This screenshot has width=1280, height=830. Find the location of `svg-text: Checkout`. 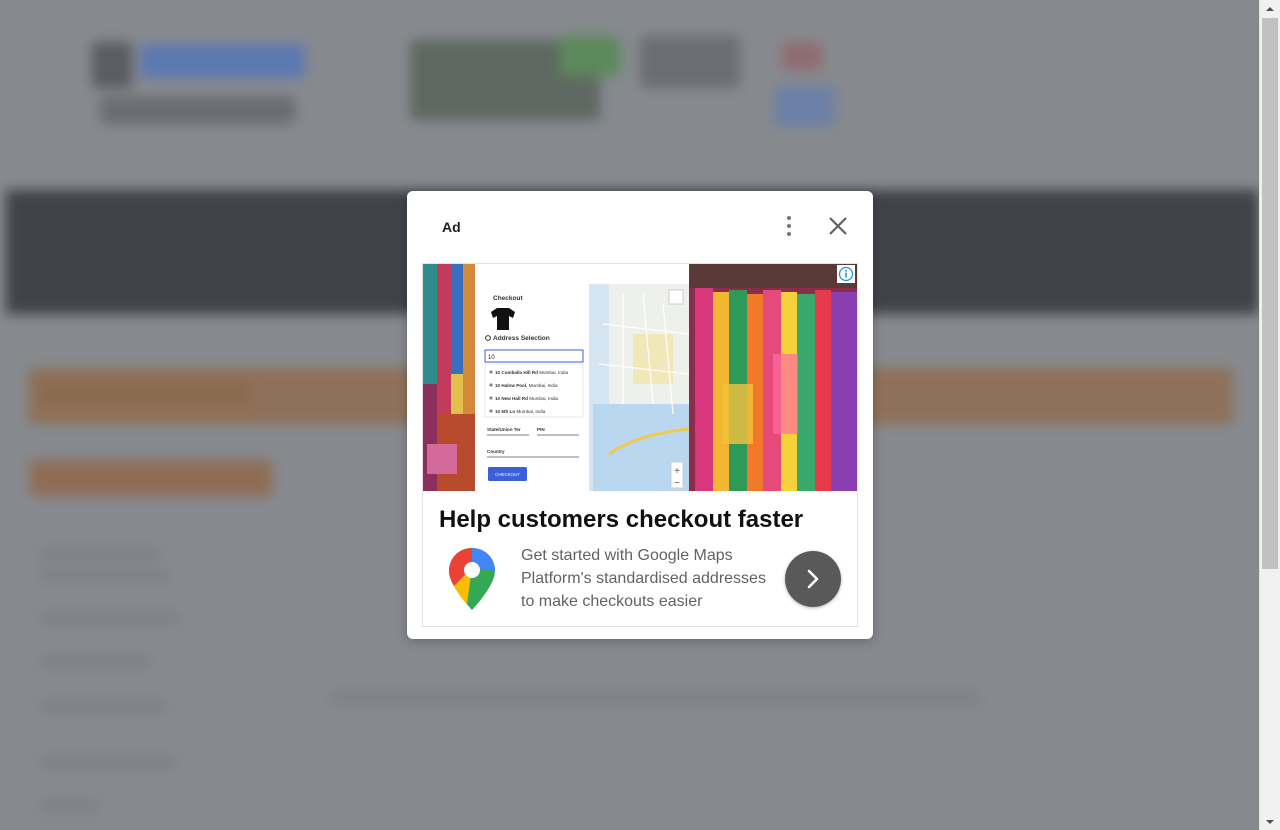

svg-text: Checkout is located at coordinates (508, 298).